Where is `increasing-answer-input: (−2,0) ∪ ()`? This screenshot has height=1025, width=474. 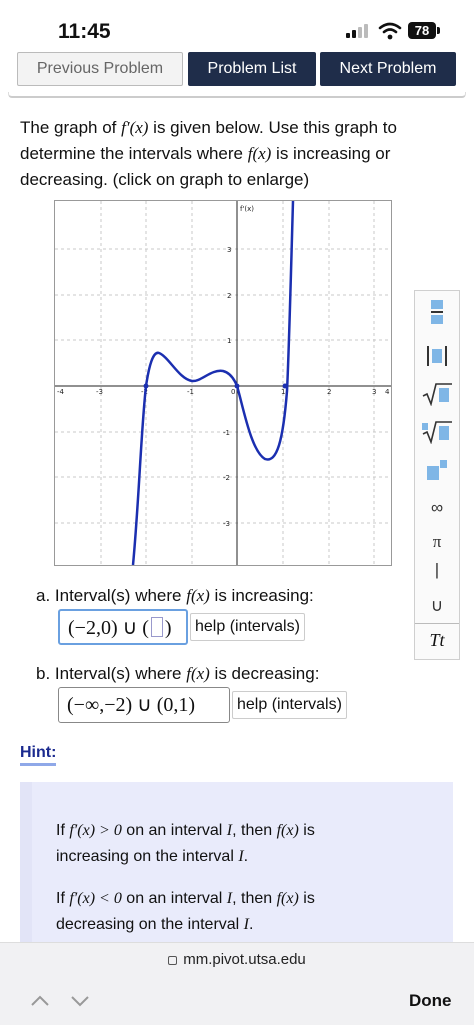
increasing-answer-input: (−2,0) ∪ () is located at coordinates (123, 627).